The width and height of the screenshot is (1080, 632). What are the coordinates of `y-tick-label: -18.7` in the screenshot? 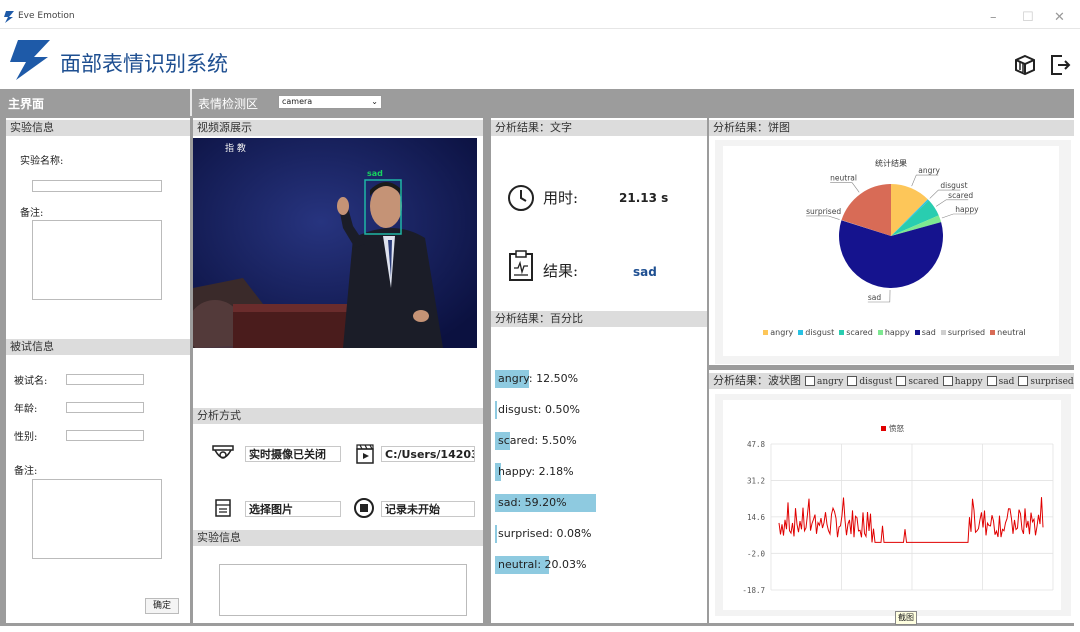 It's located at (753, 590).